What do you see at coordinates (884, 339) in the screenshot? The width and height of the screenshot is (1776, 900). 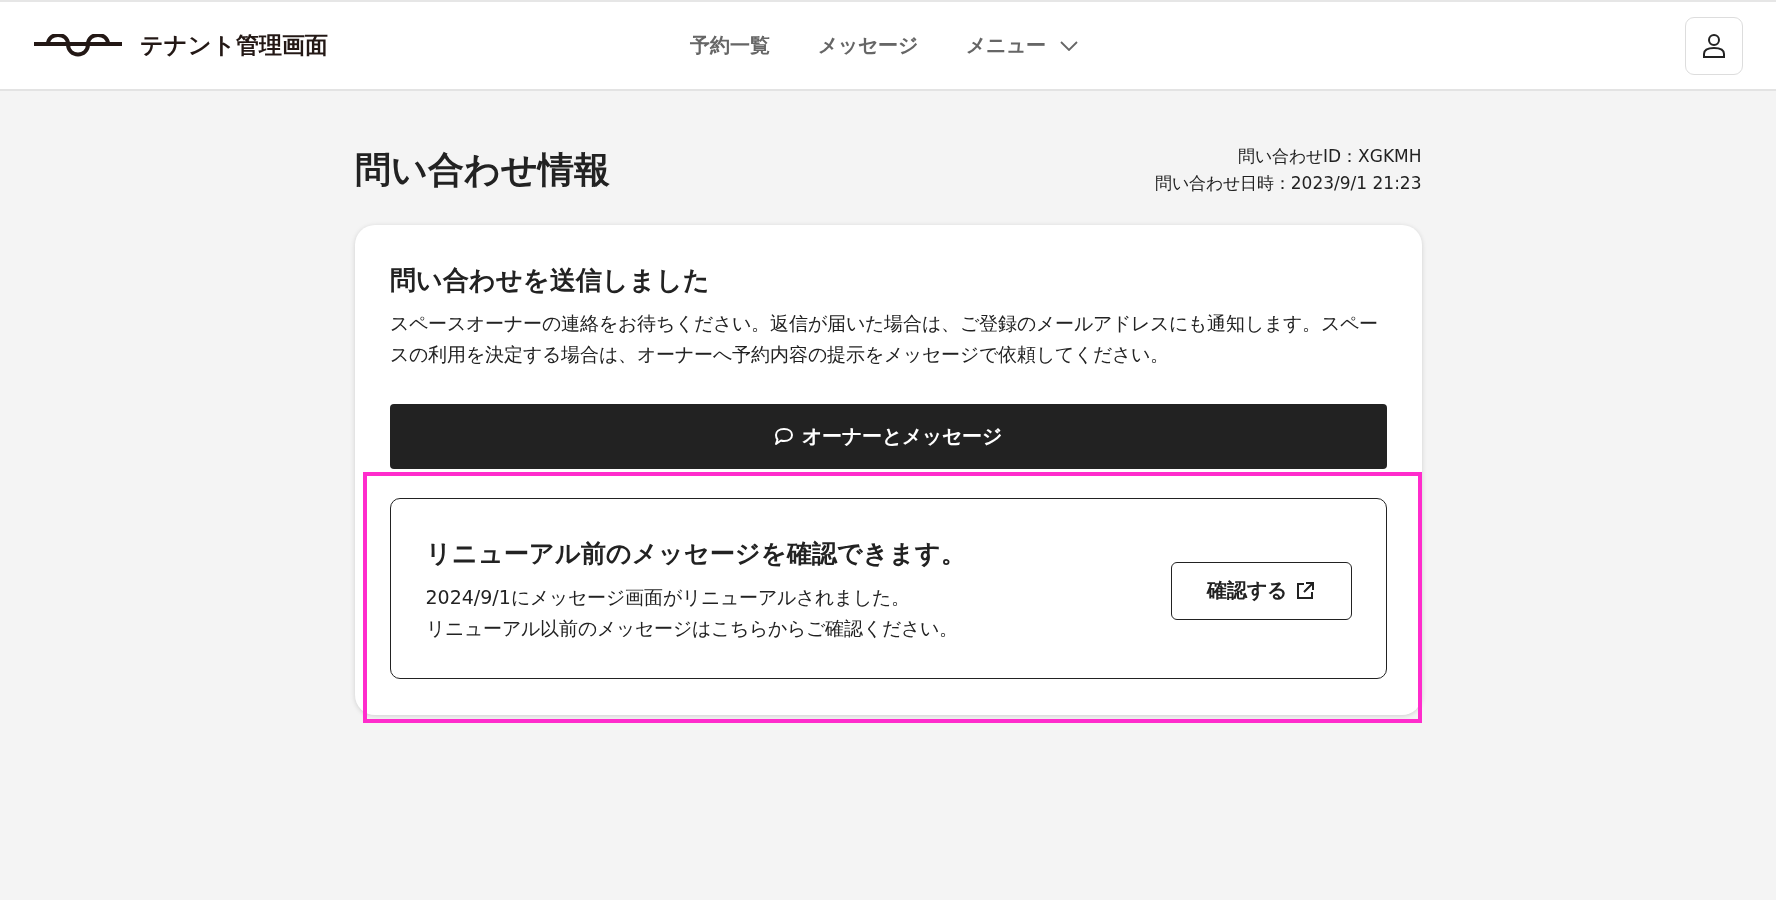 I see `card-description: スペースオーナーの連絡をお待ちください。返信が届いた場合は、ご登録のメールアドレスにも通知します。スペースの利用を決定する場合は、オーナーへ予約内容の提示をメッセージで依頼してください。` at bounding box center [884, 339].